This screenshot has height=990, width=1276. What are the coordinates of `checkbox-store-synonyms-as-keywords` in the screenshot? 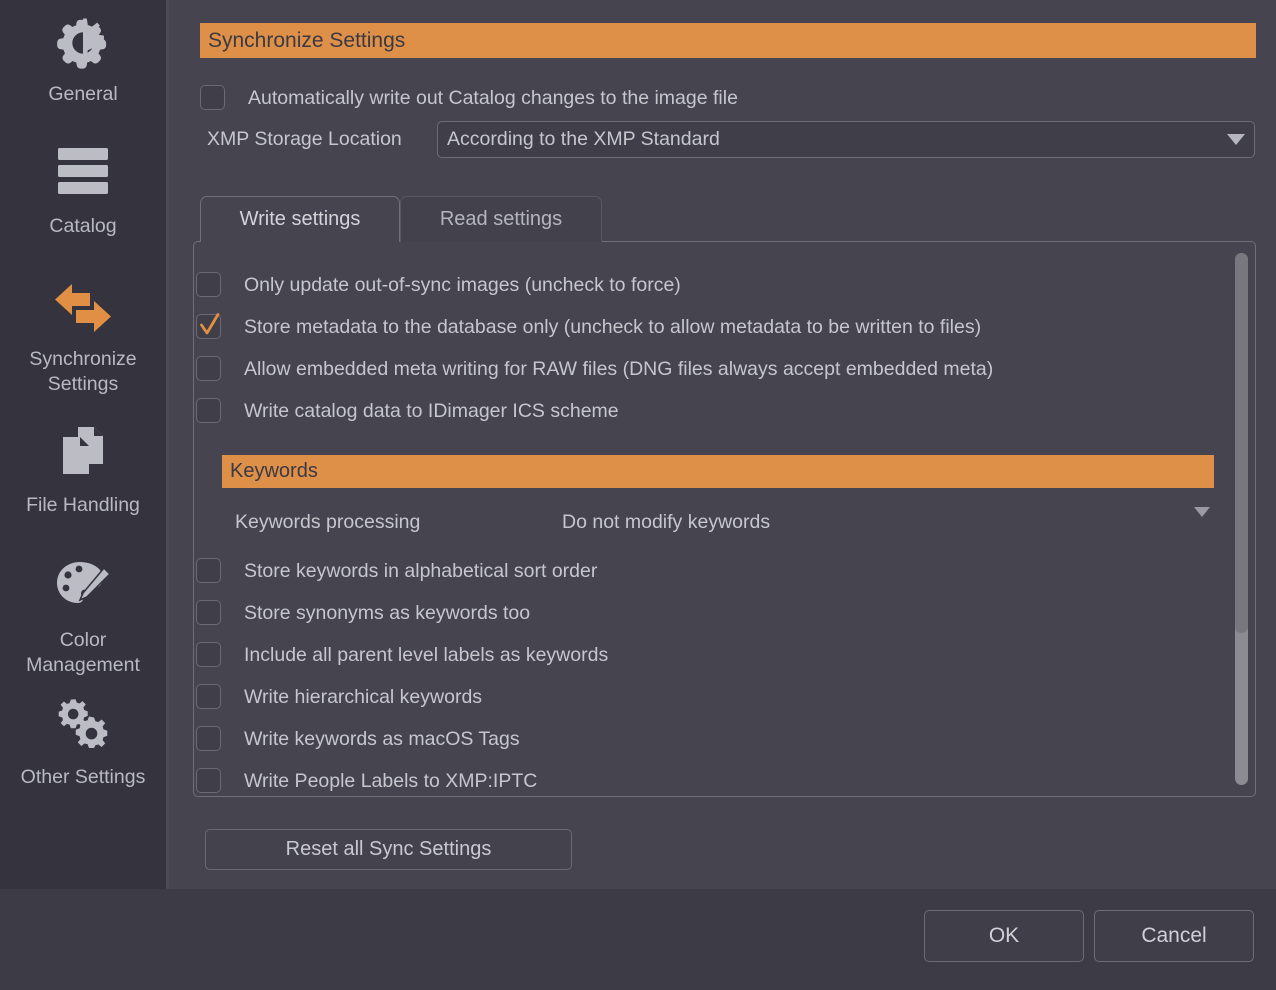 It's located at (208, 612).